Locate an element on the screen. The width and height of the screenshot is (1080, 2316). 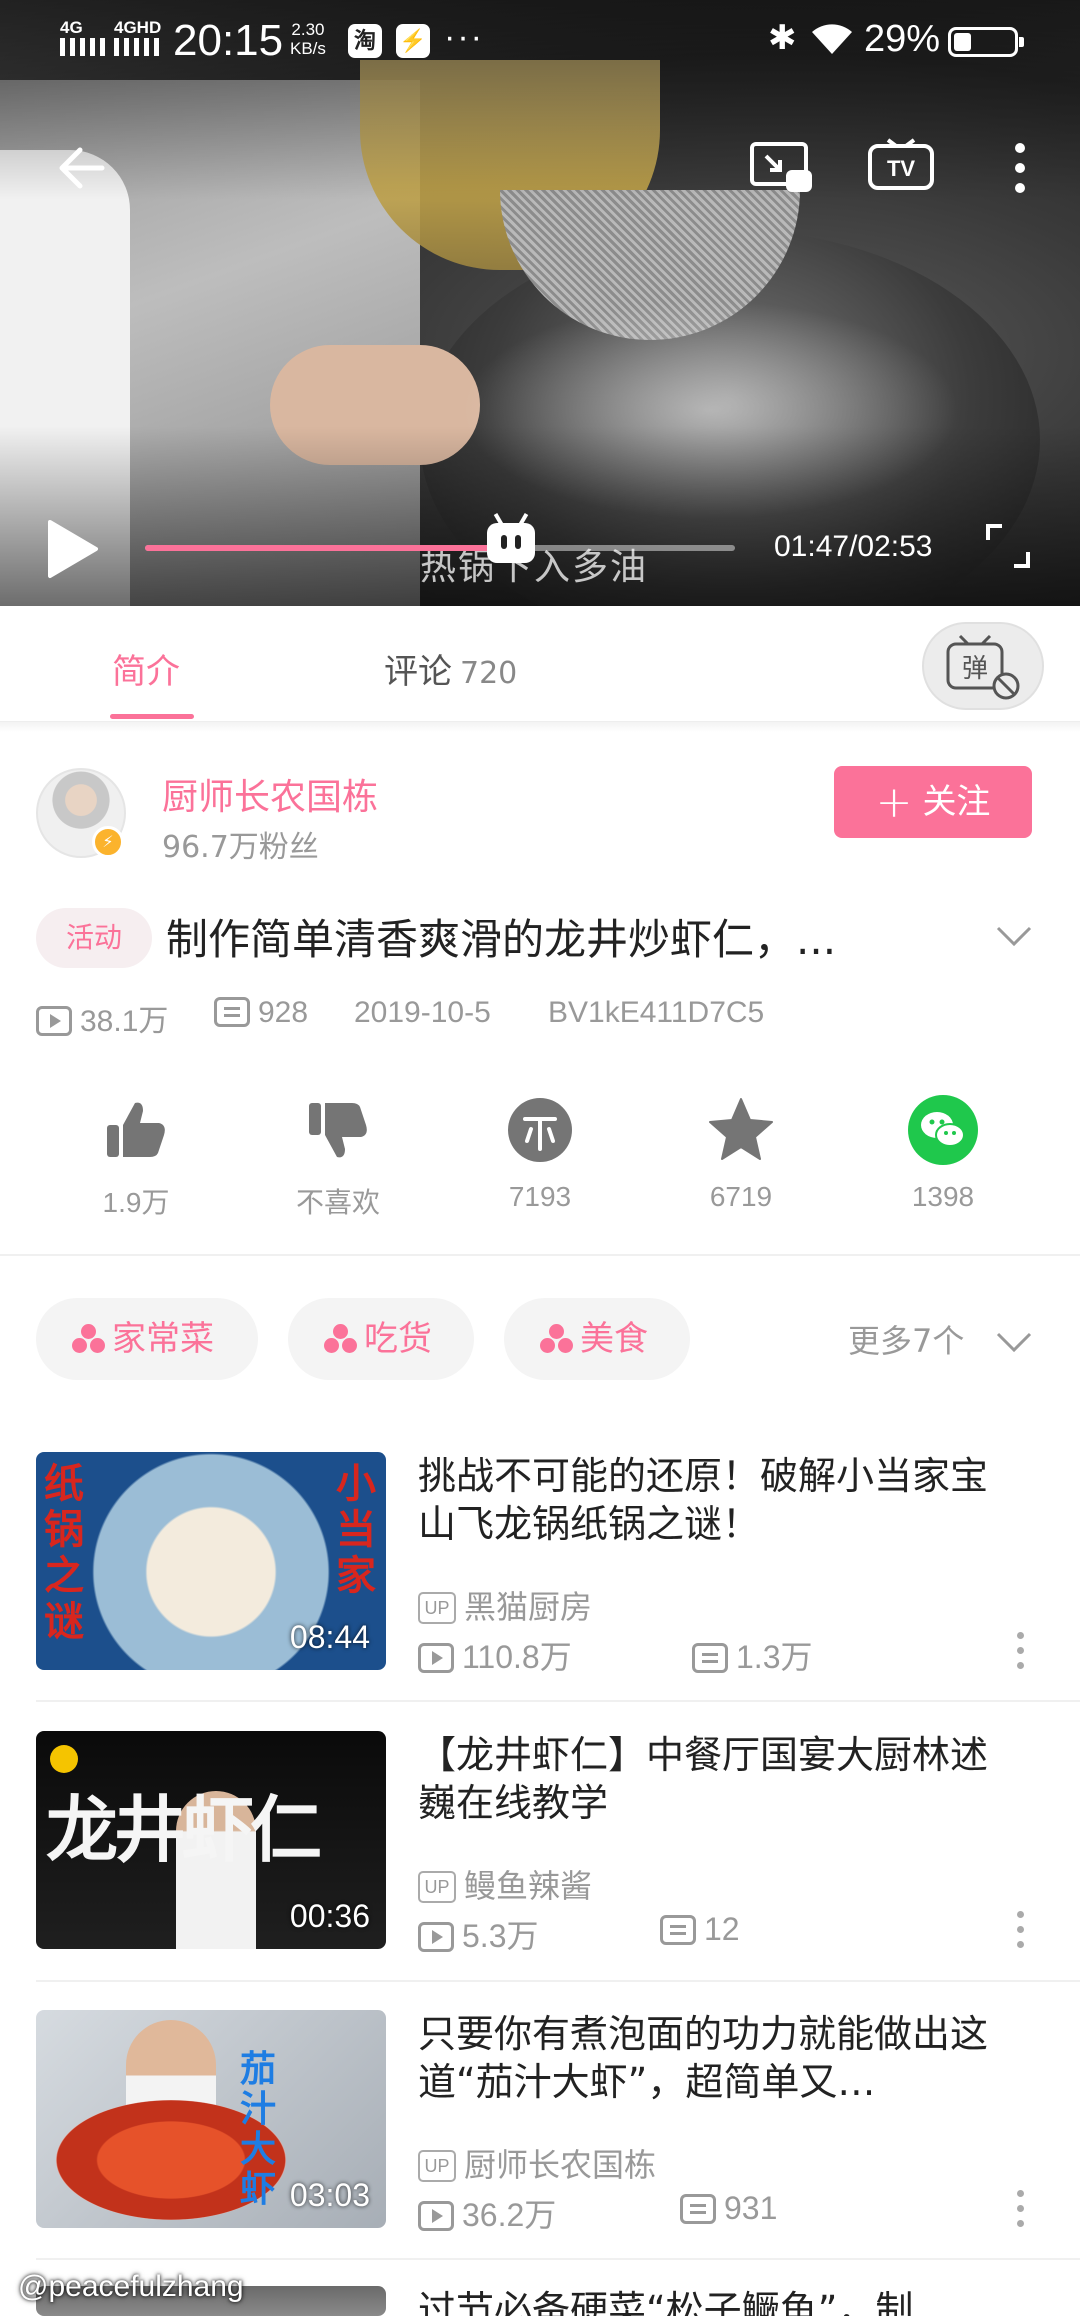
wifi-icon is located at coordinates (832, 39).